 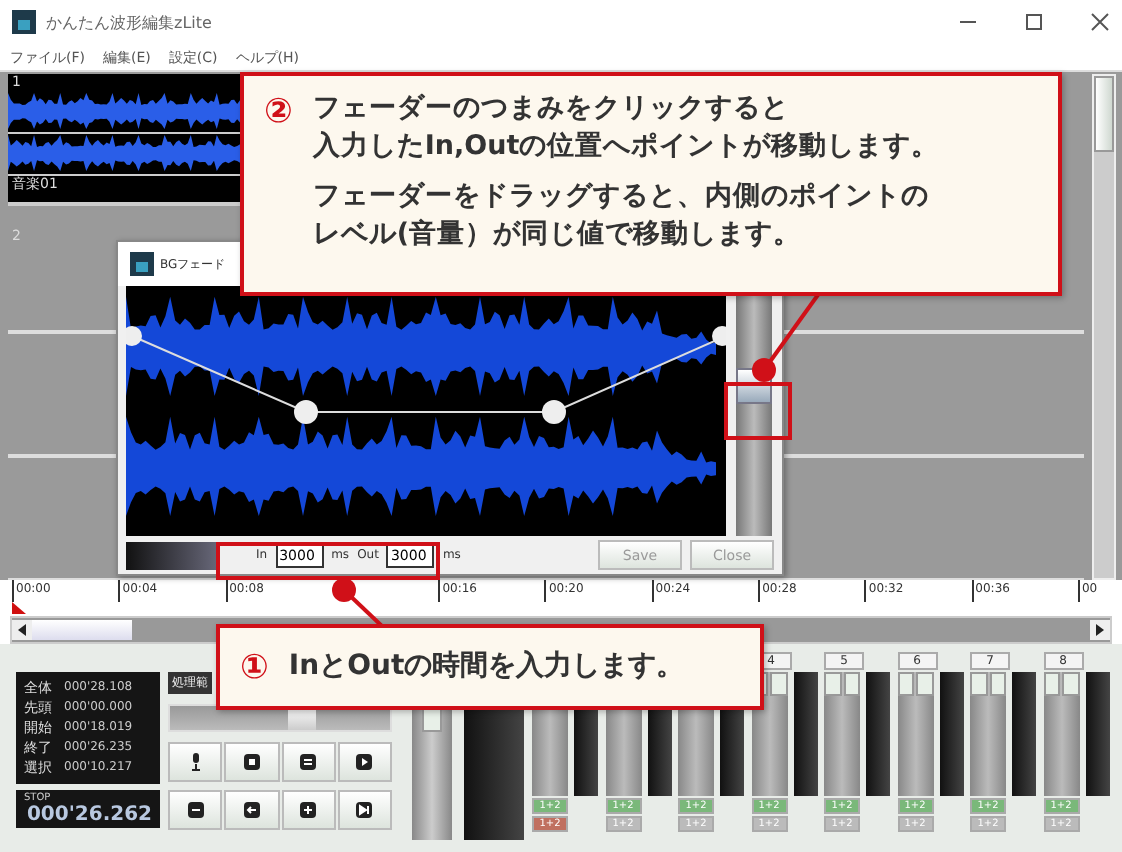 What do you see at coordinates (758, 411) in the screenshot?
I see `highlight-frame` at bounding box center [758, 411].